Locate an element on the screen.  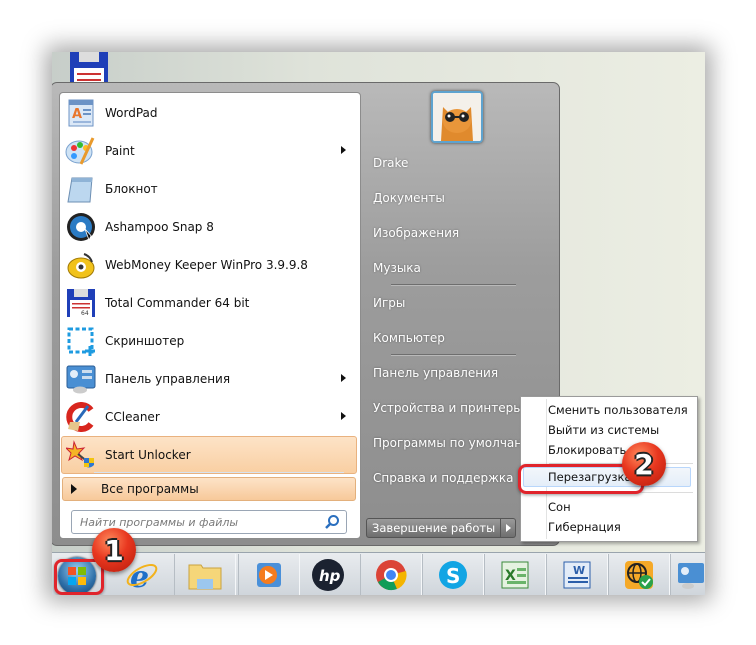
svg-text: S is located at coordinates (453, 576).